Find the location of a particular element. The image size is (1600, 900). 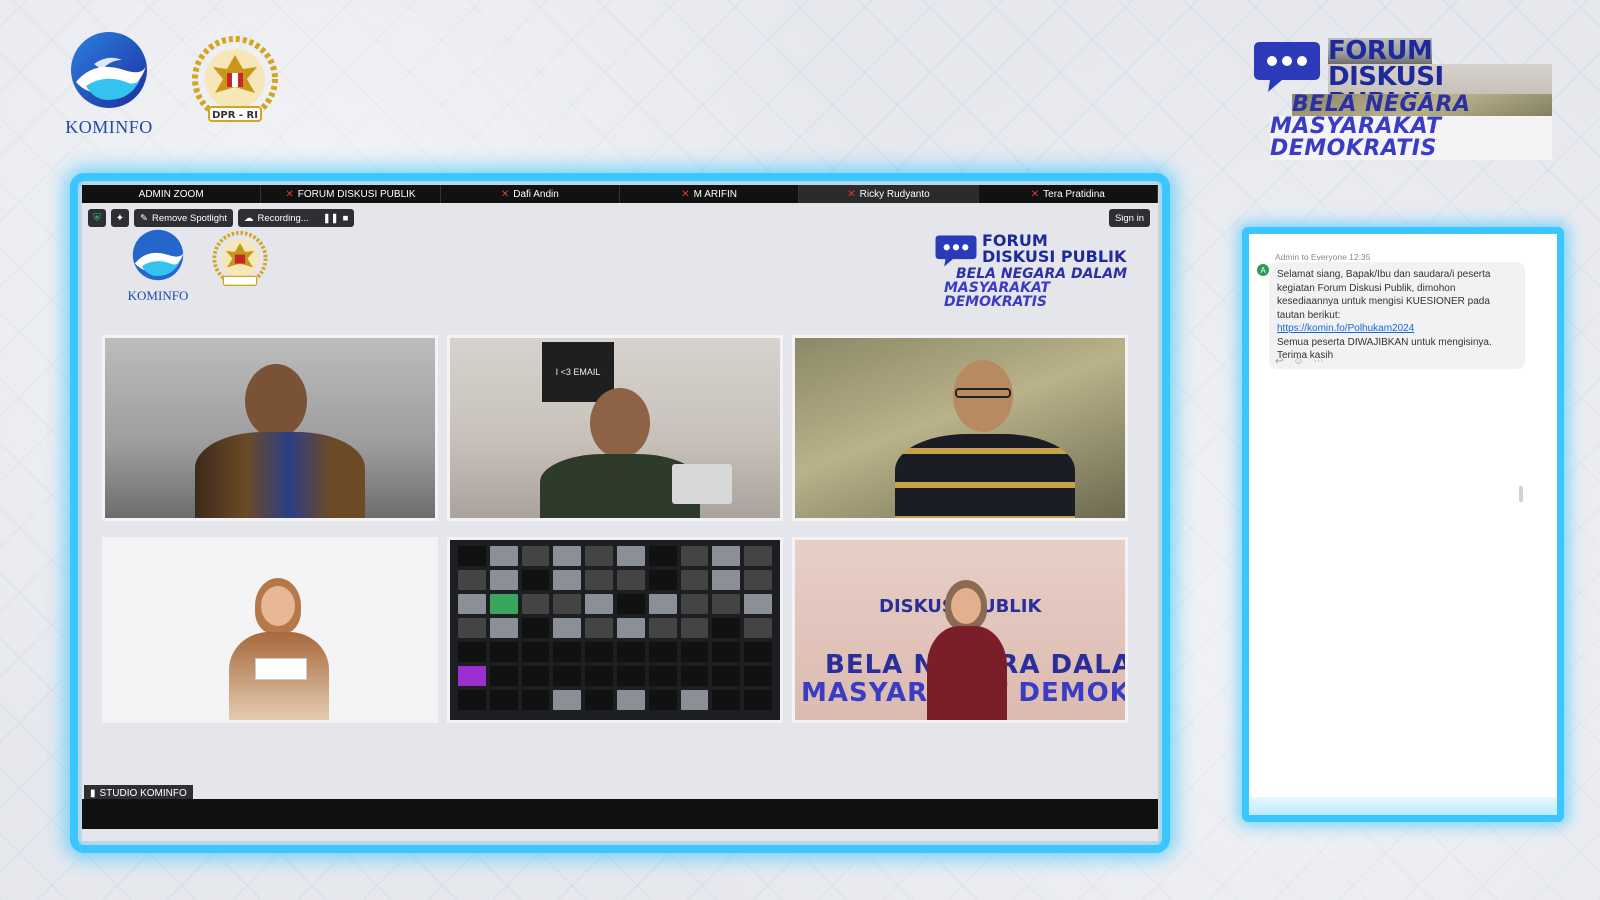

participant-name: ✕ Tera Pratidina is located at coordinates (1068, 194).